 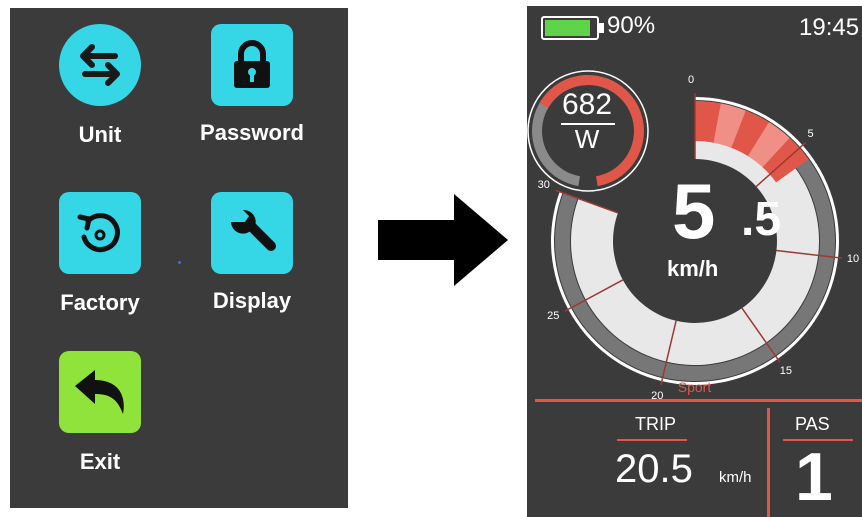 I want to click on menu-item-exit: Exit, so click(x=100, y=421).